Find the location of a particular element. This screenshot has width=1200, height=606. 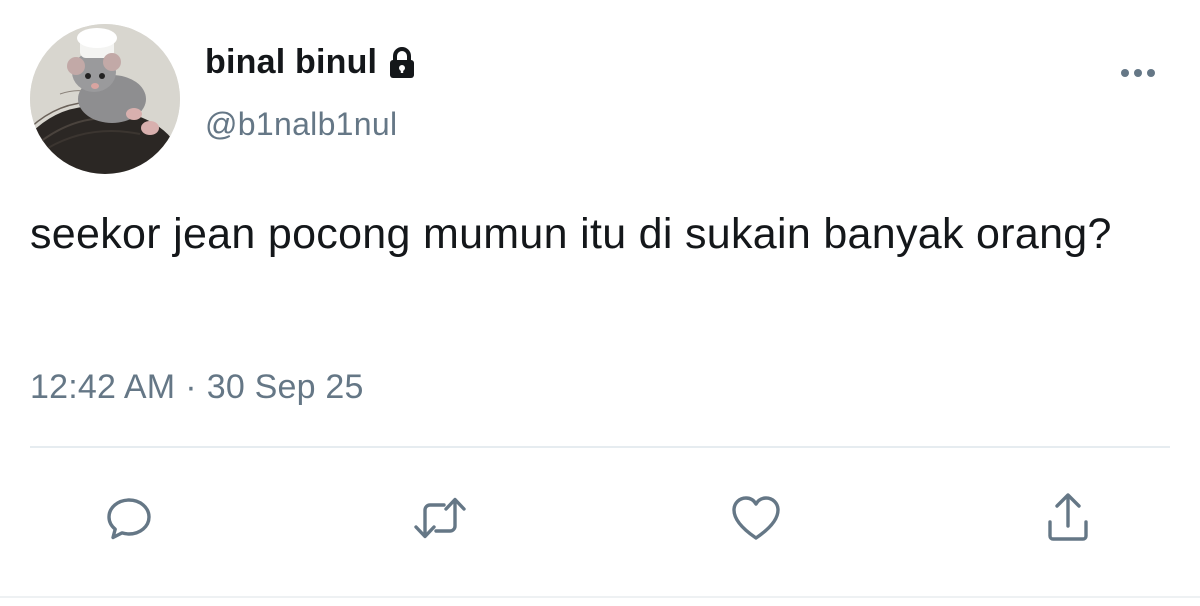

share-icon is located at coordinates (1068, 518).